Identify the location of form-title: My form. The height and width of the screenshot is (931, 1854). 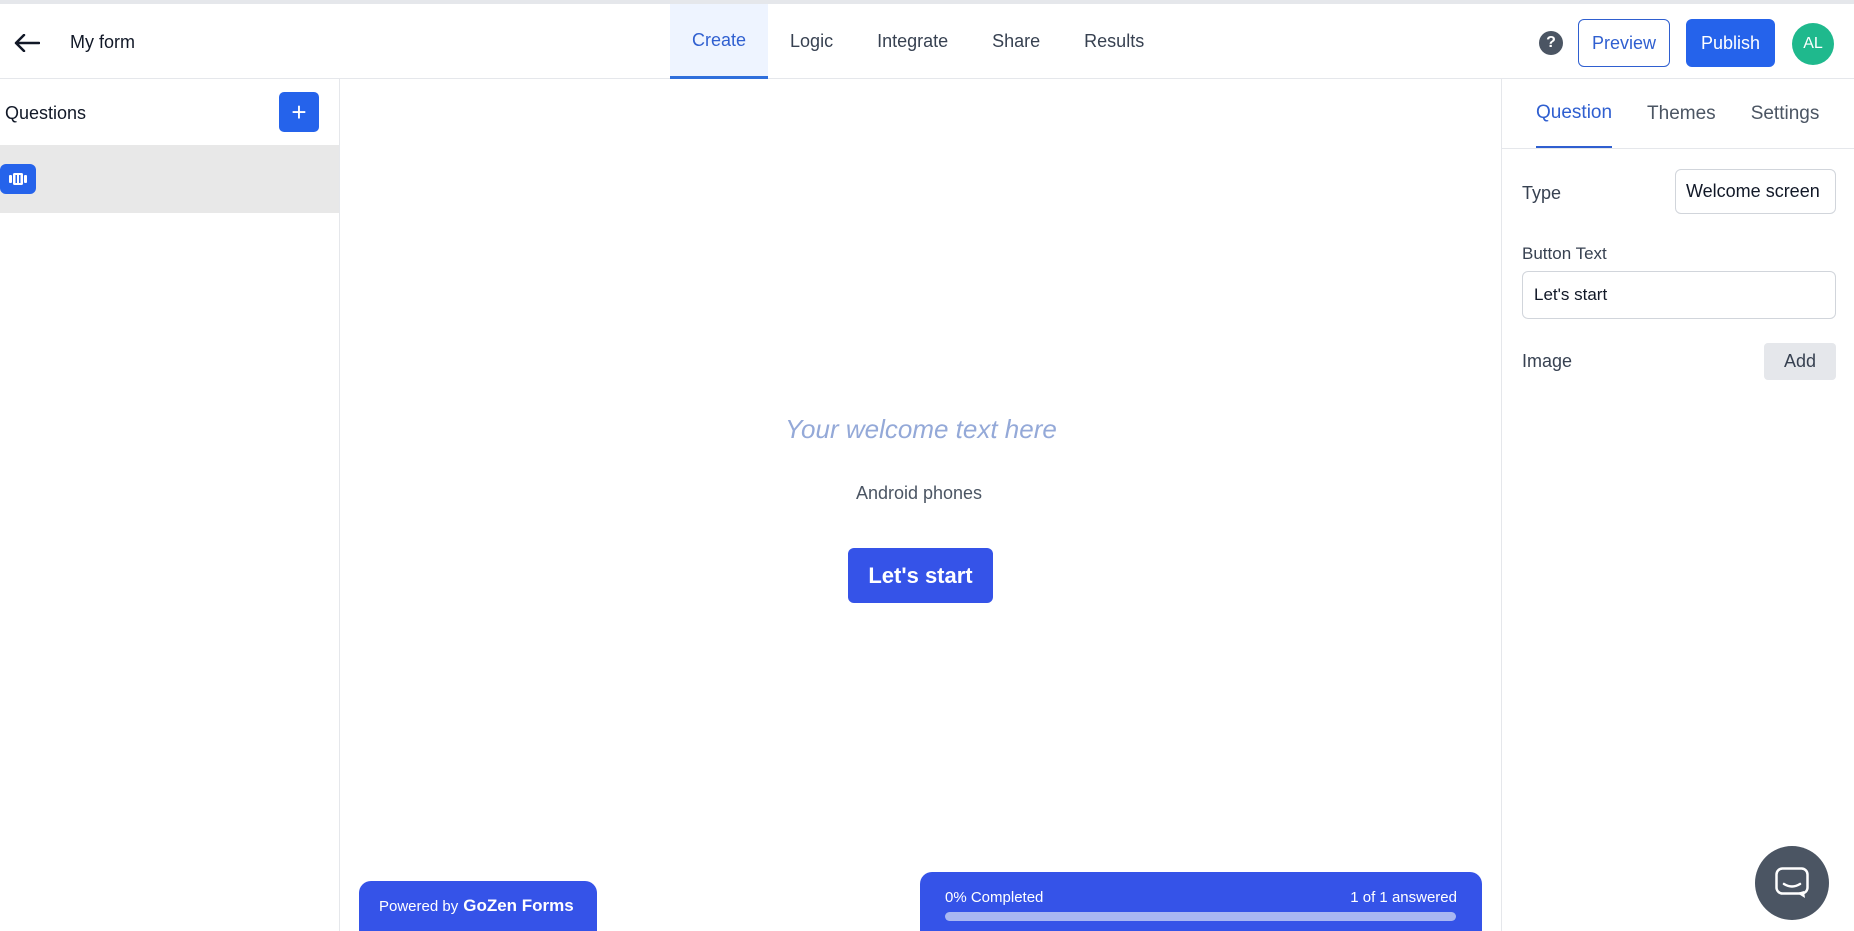
(102, 42).